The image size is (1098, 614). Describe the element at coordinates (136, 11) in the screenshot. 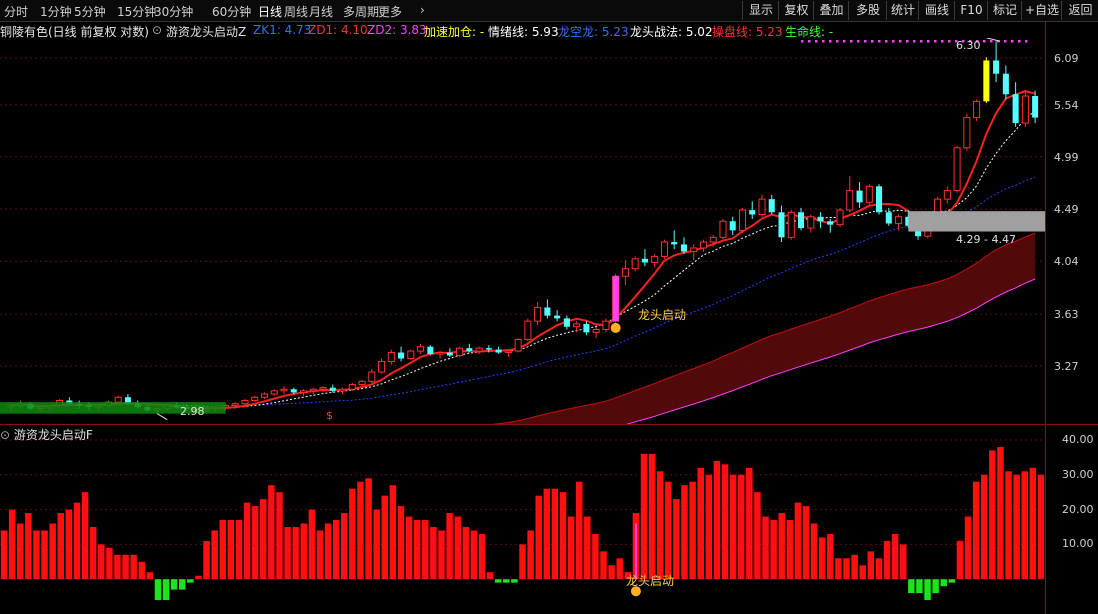

I see `timeframe-3: 15分钟` at that location.